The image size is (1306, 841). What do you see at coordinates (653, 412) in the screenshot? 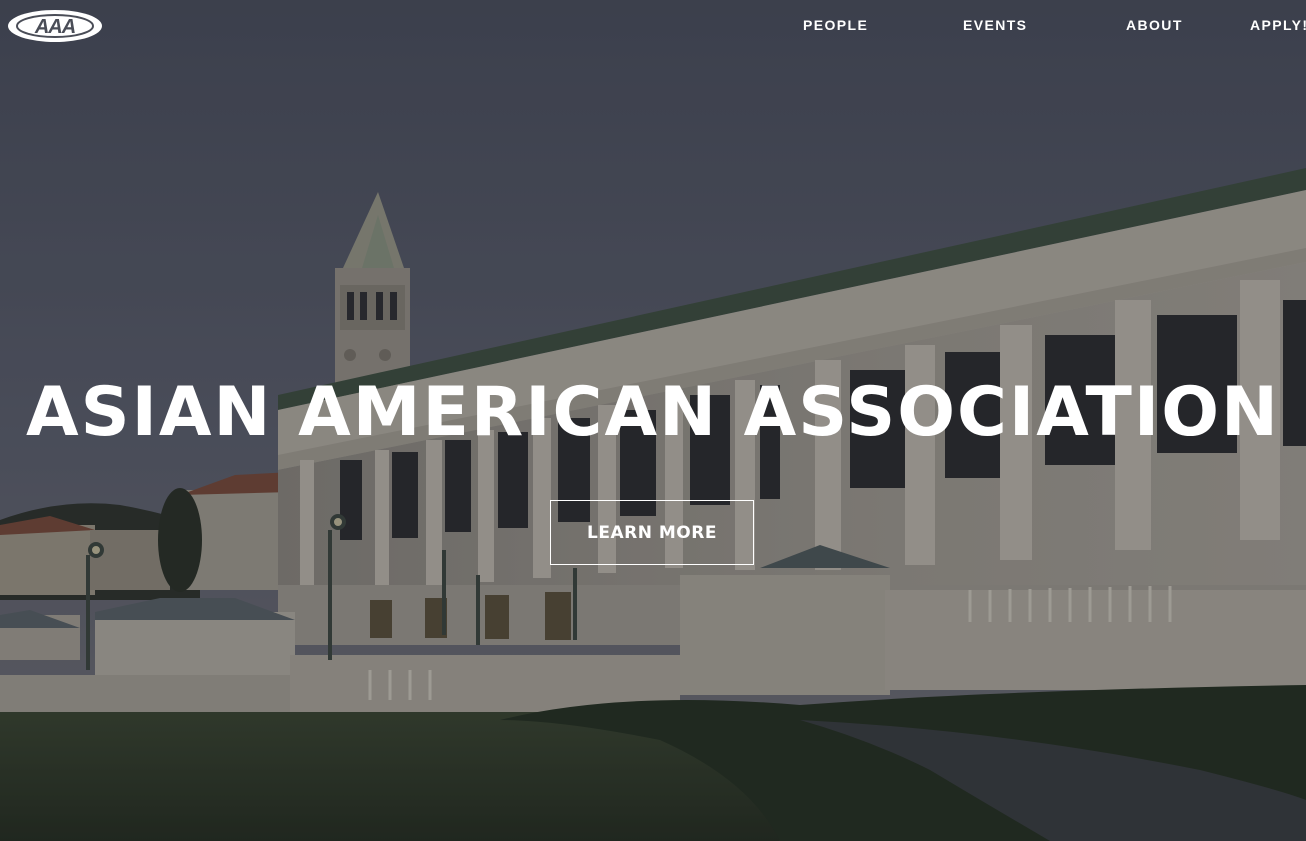
I see `hero-title: ASIAN AMERICAN ASSOCIATION` at bounding box center [653, 412].